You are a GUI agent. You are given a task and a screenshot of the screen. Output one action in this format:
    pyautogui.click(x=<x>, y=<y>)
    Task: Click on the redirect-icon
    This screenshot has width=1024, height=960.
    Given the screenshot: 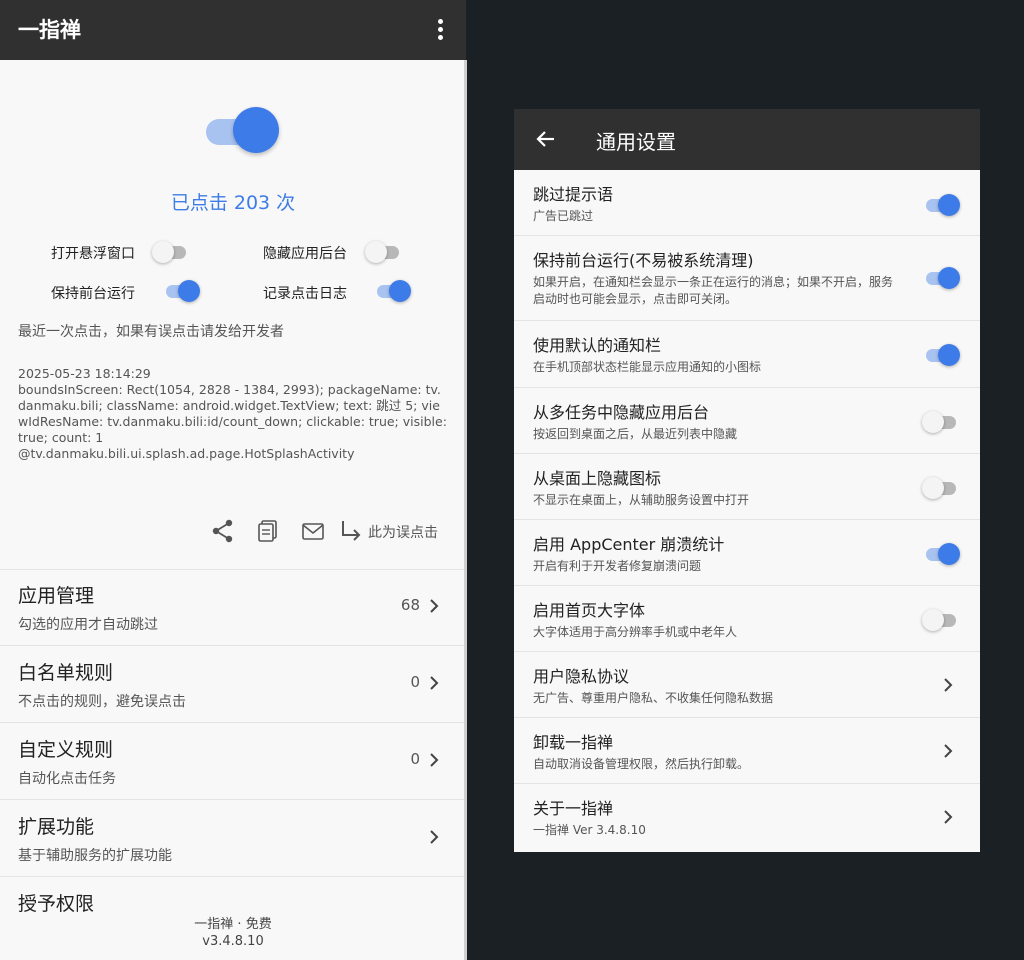 What is the action you would take?
    pyautogui.click(x=351, y=531)
    